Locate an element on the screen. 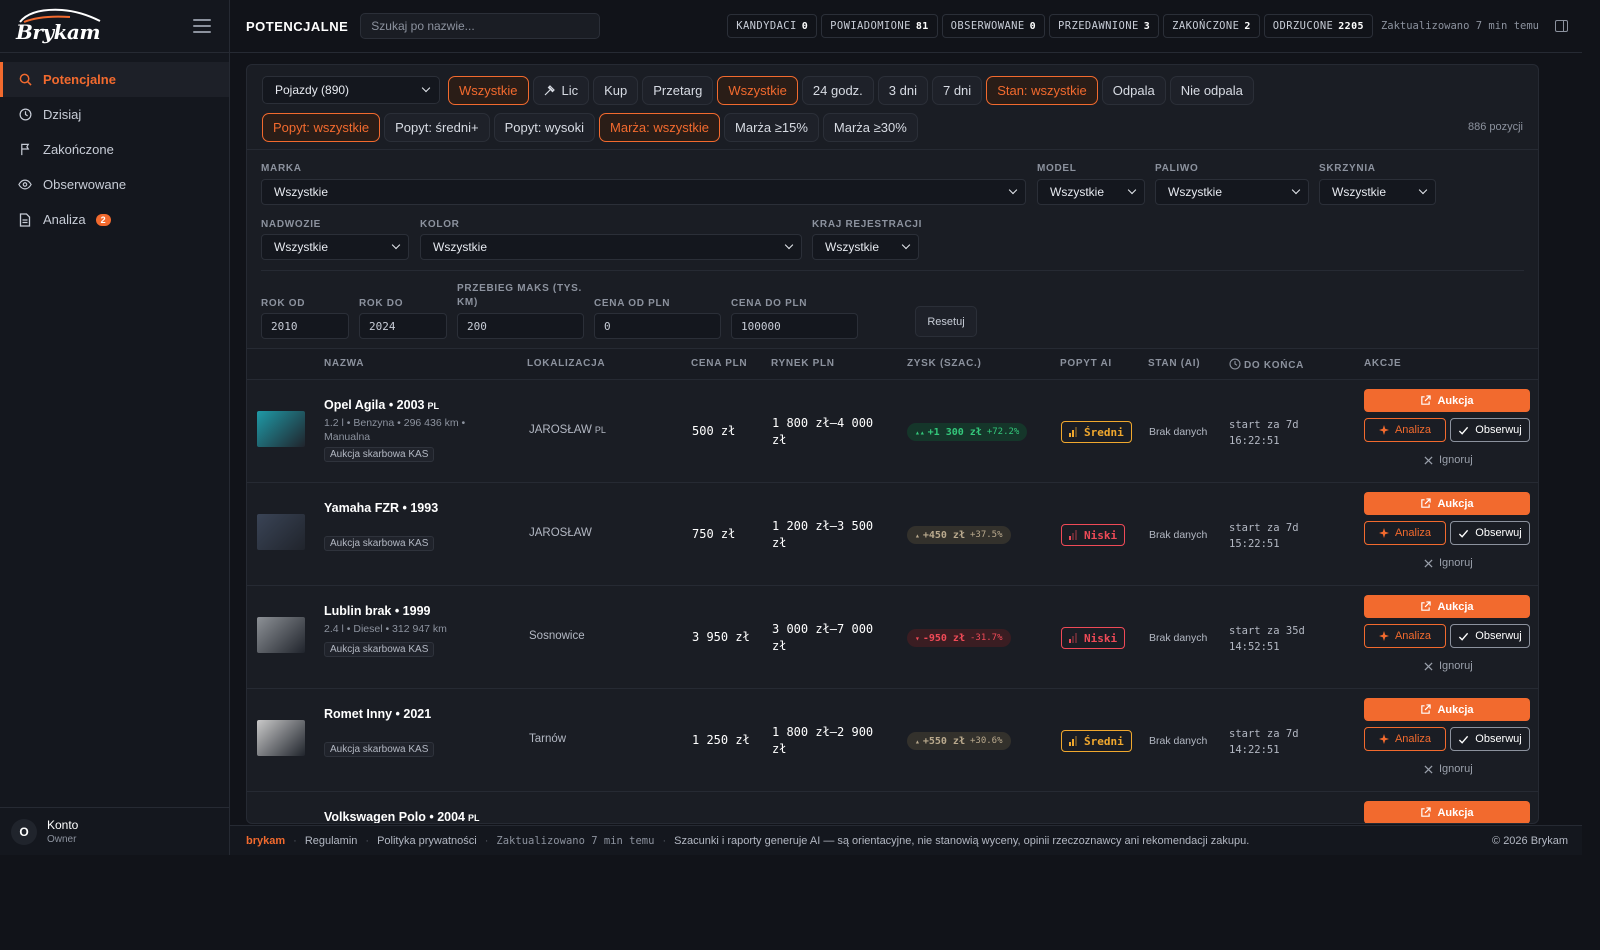  stat-przedawnione: PRZEDAWNIONE 3 is located at coordinates (1104, 26).